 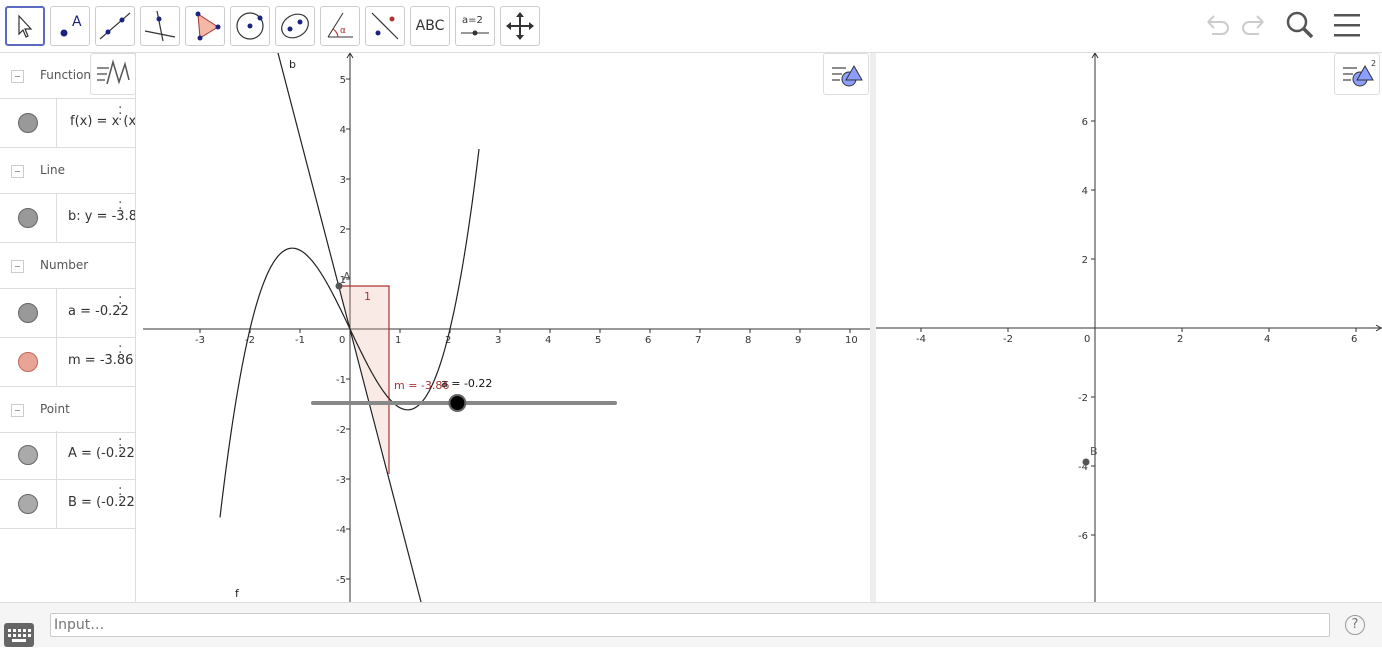 I want to click on angle-icon: α, so click(x=340, y=25).